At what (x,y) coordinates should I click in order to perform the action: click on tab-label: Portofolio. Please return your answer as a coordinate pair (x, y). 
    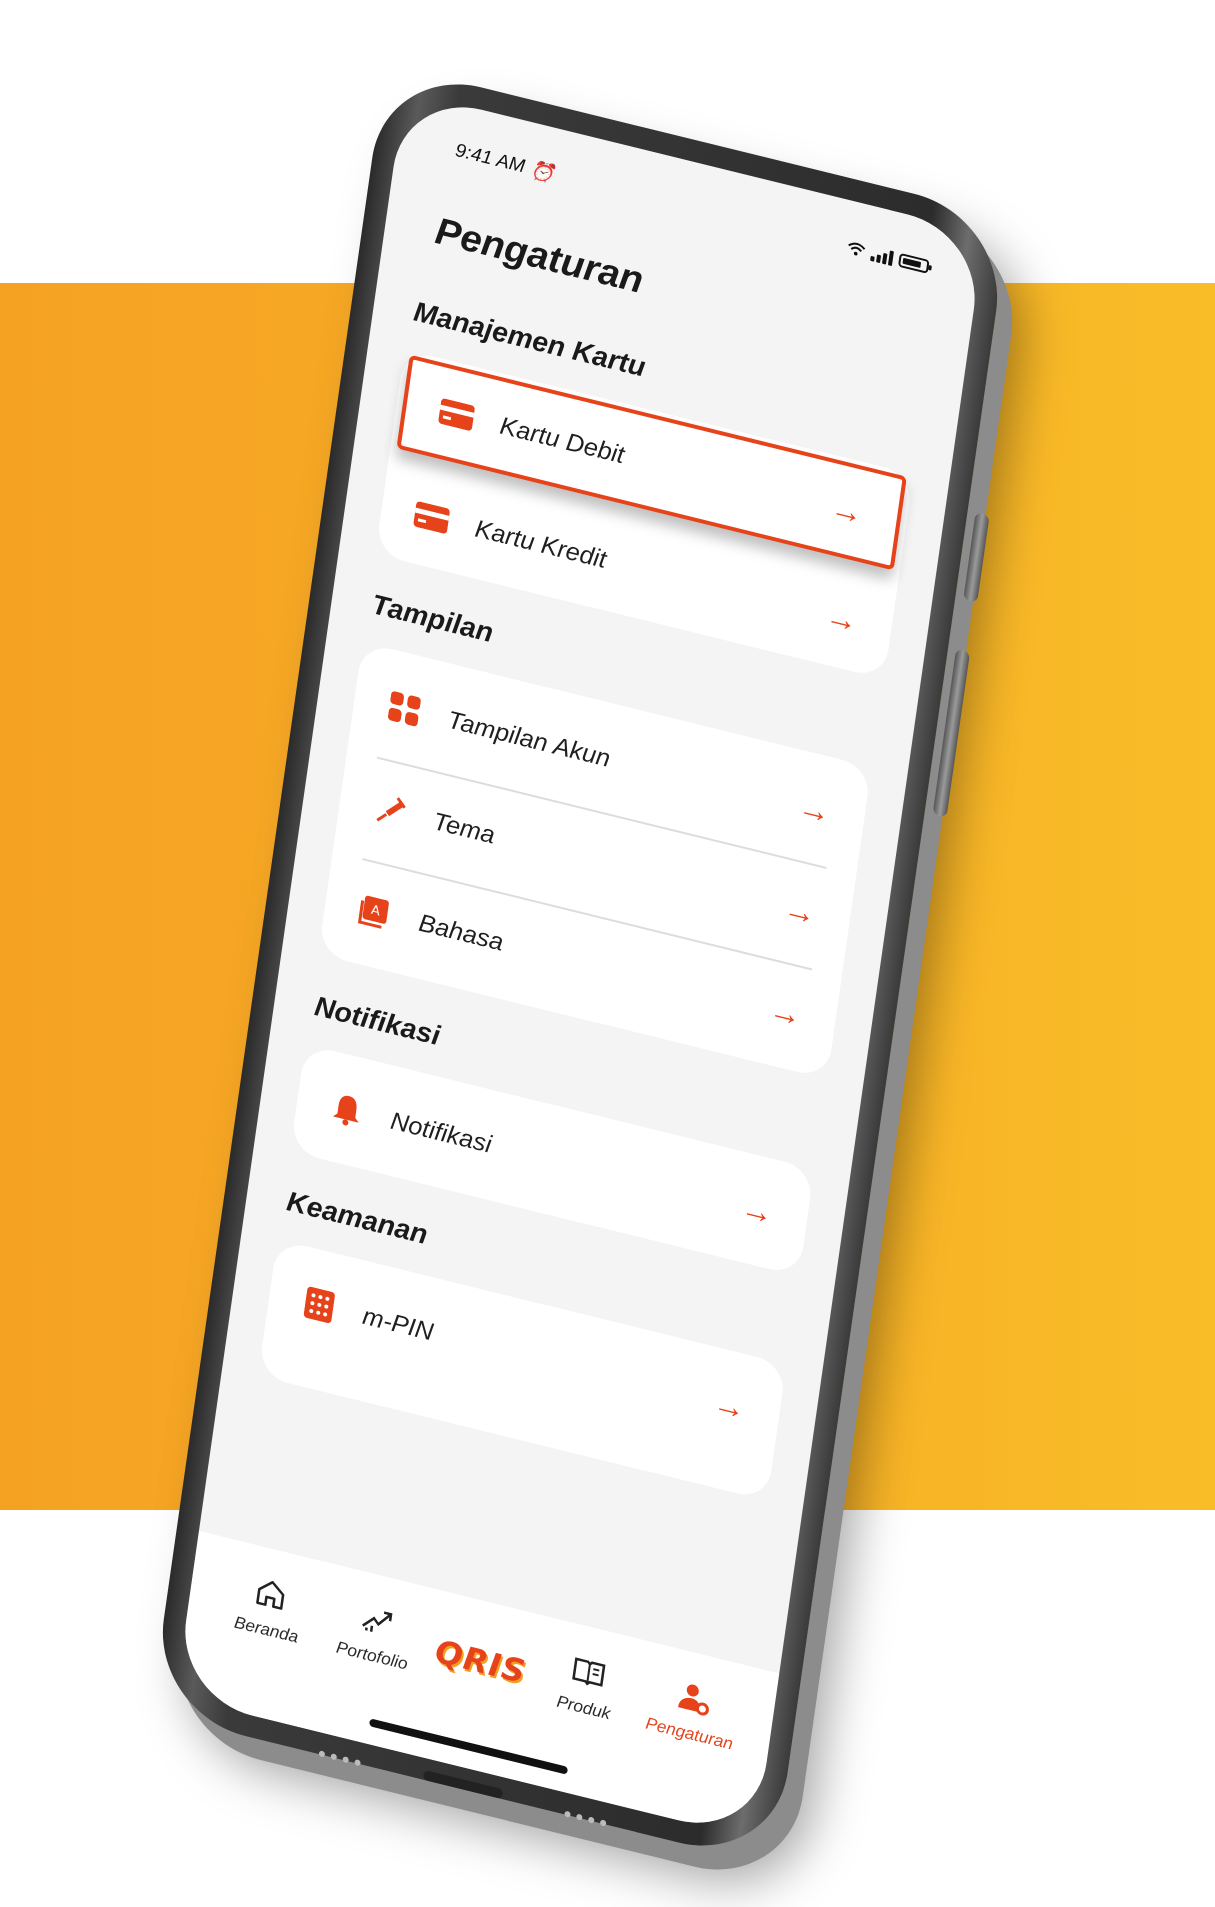
    Looking at the image, I should click on (372, 1655).